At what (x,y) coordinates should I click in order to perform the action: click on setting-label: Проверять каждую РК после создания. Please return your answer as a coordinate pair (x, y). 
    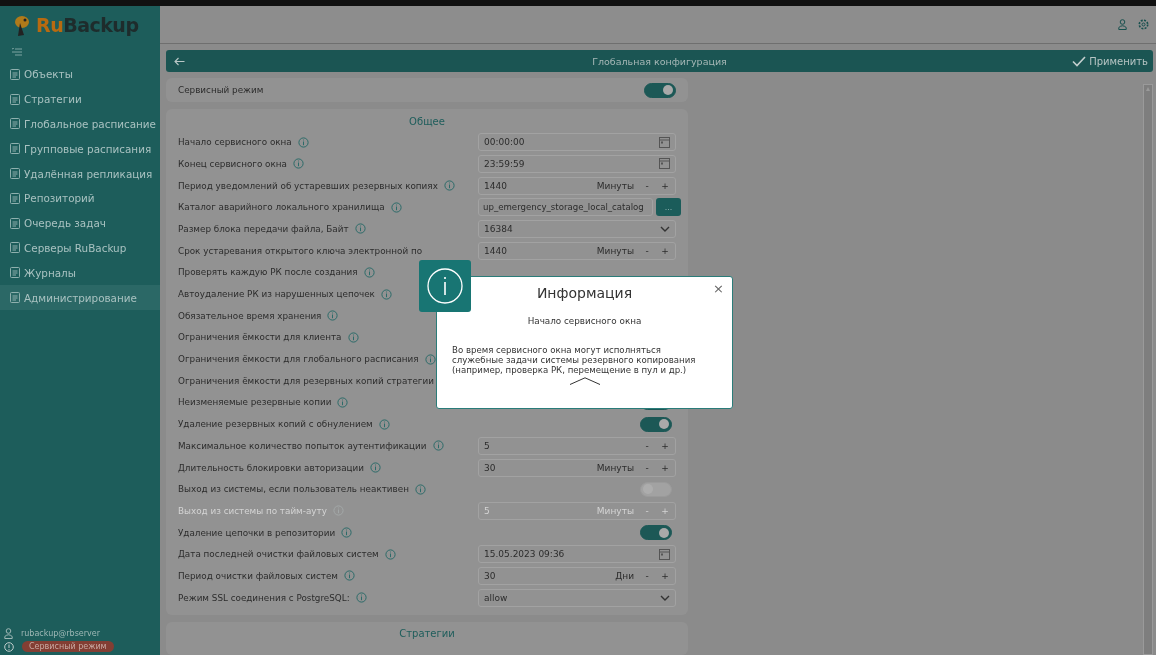
    Looking at the image, I should click on (268, 272).